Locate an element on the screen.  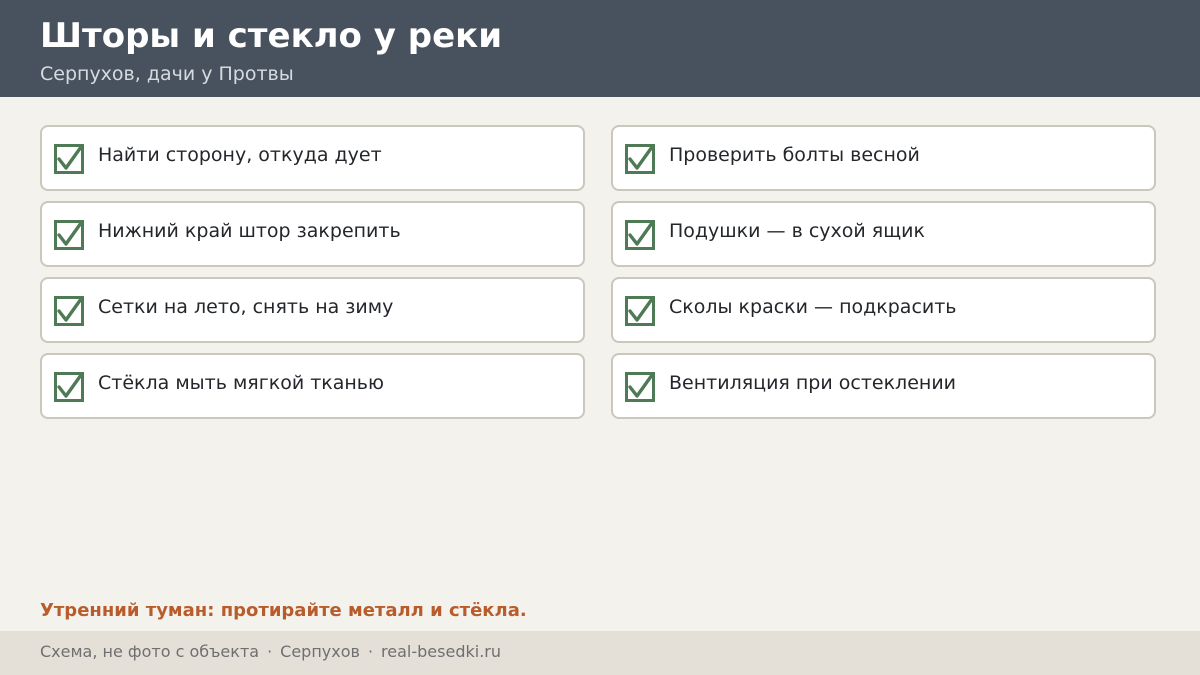
footer-disclaimer: Схема, не фото с объекта is located at coordinates (150, 651).